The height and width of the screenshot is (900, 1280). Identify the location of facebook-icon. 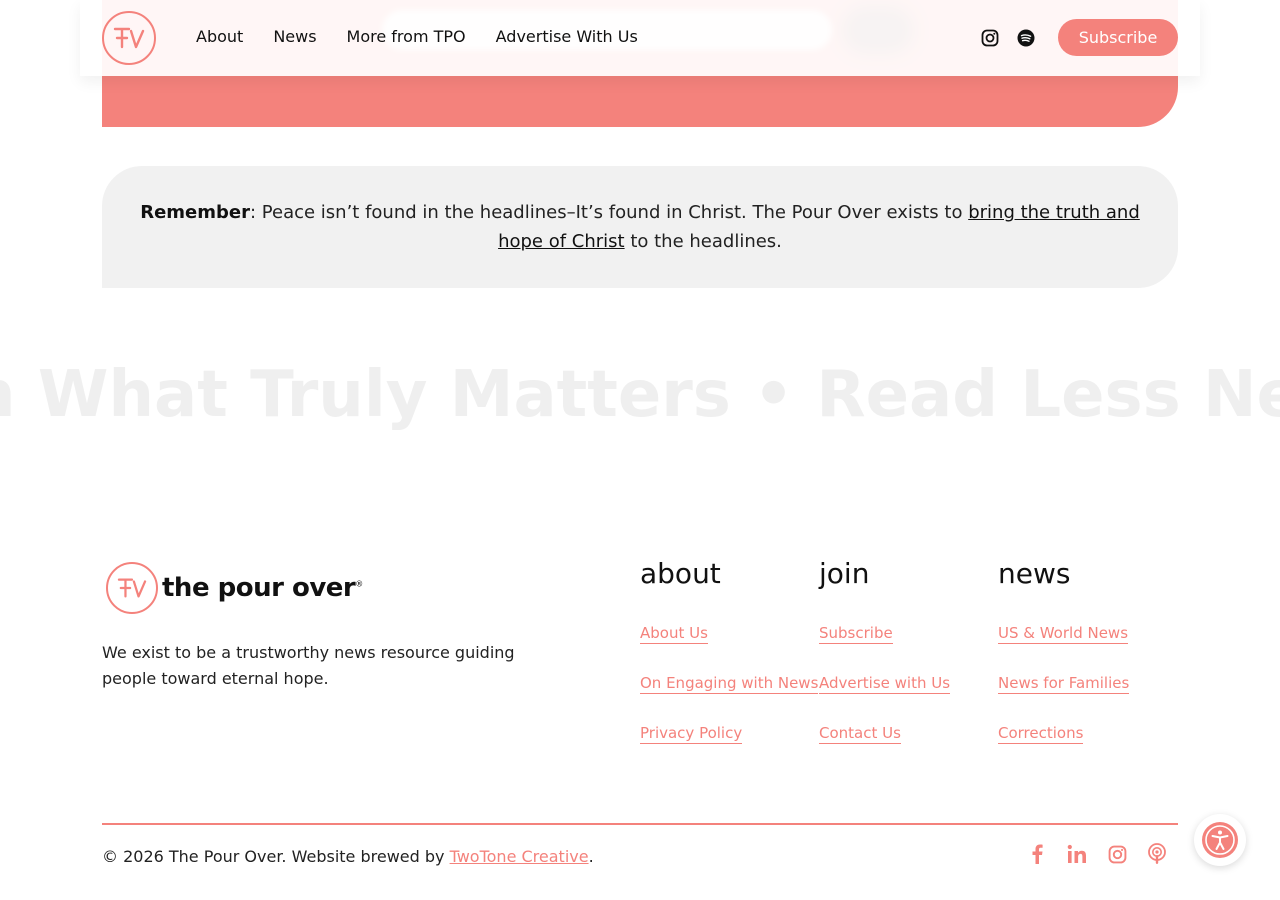
(1037, 854).